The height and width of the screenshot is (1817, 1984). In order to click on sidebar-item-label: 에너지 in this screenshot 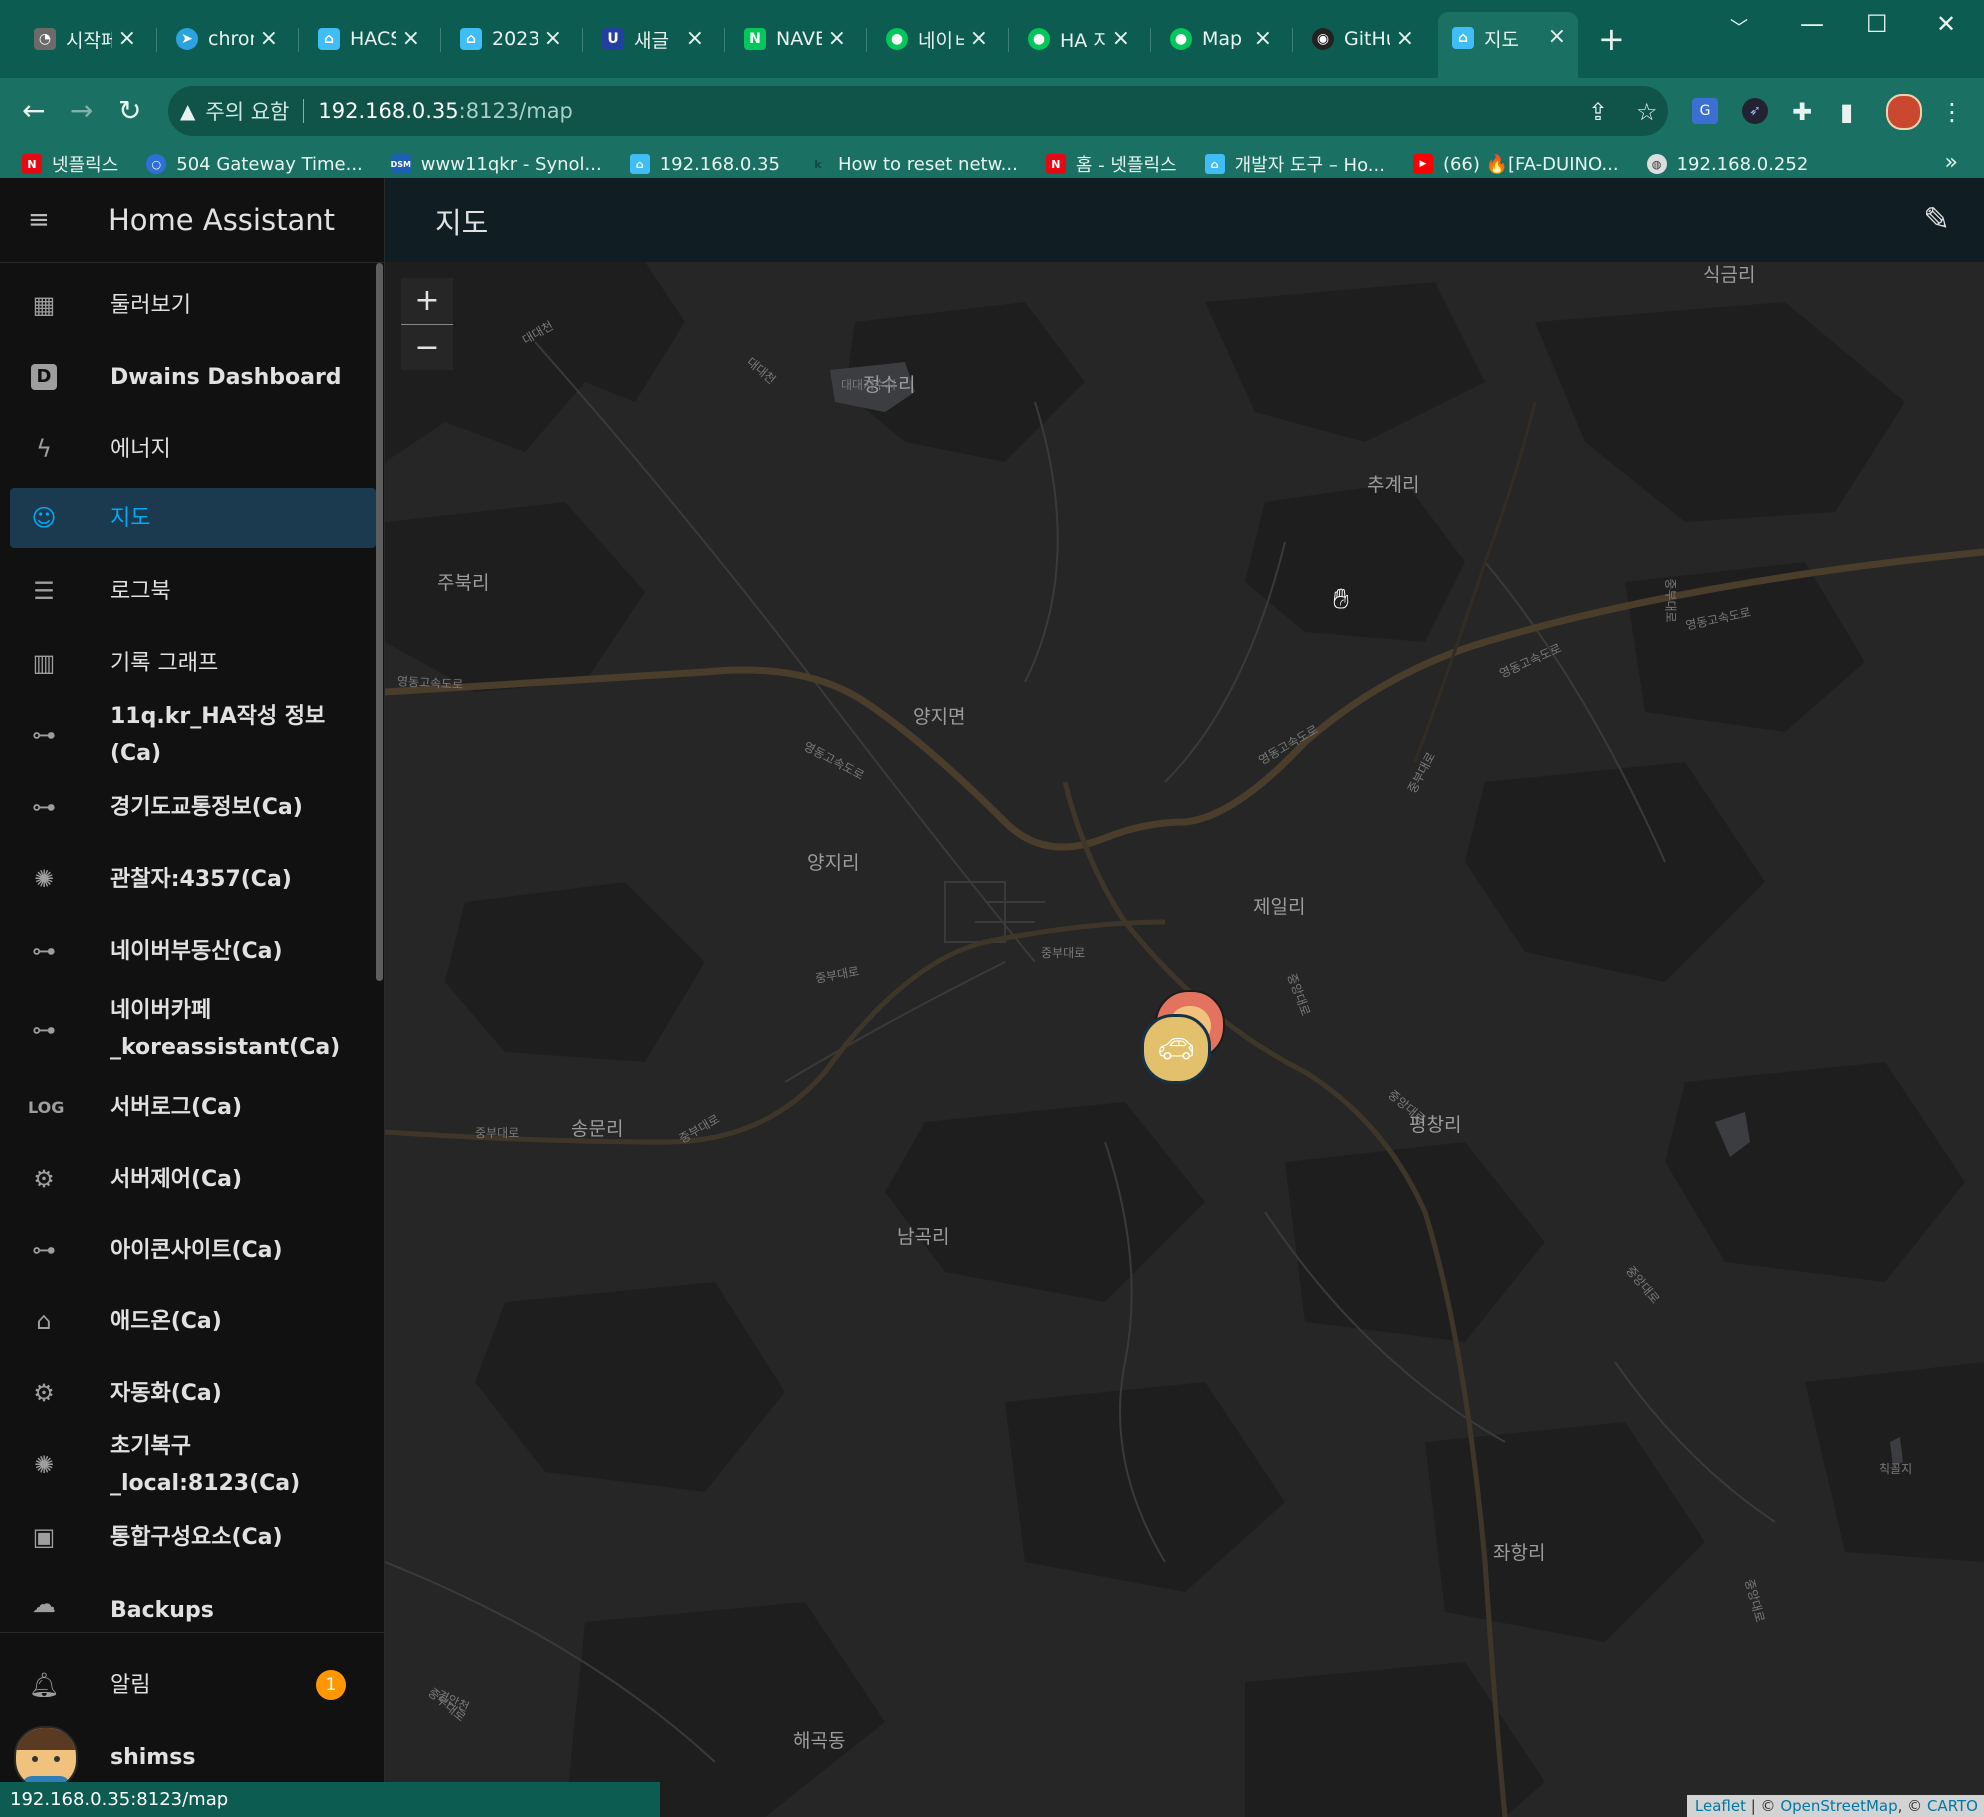, I will do `click(140, 449)`.